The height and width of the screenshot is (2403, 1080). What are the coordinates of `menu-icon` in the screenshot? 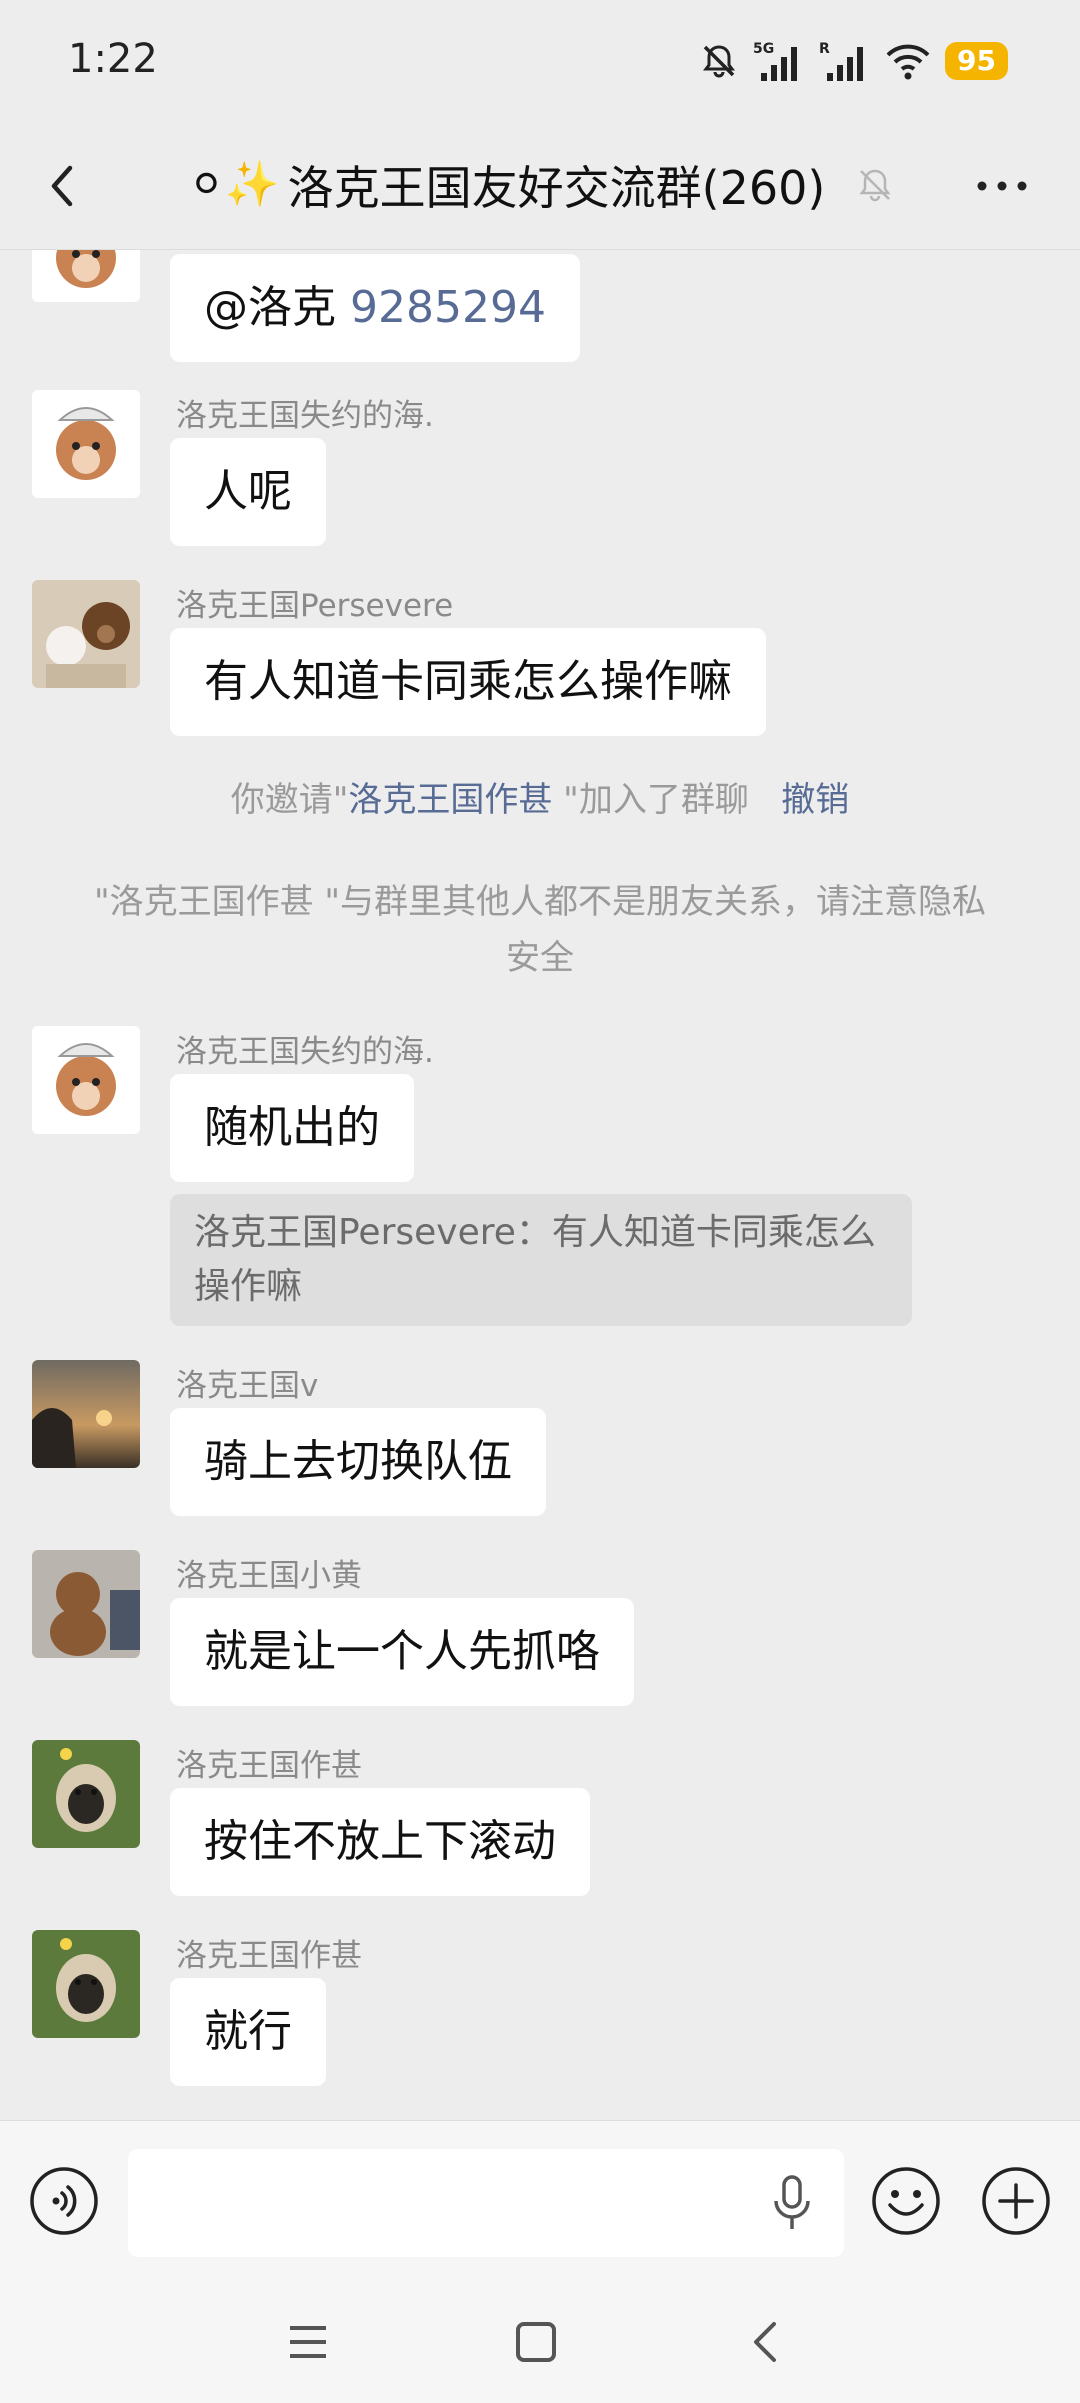 It's located at (308, 2342).